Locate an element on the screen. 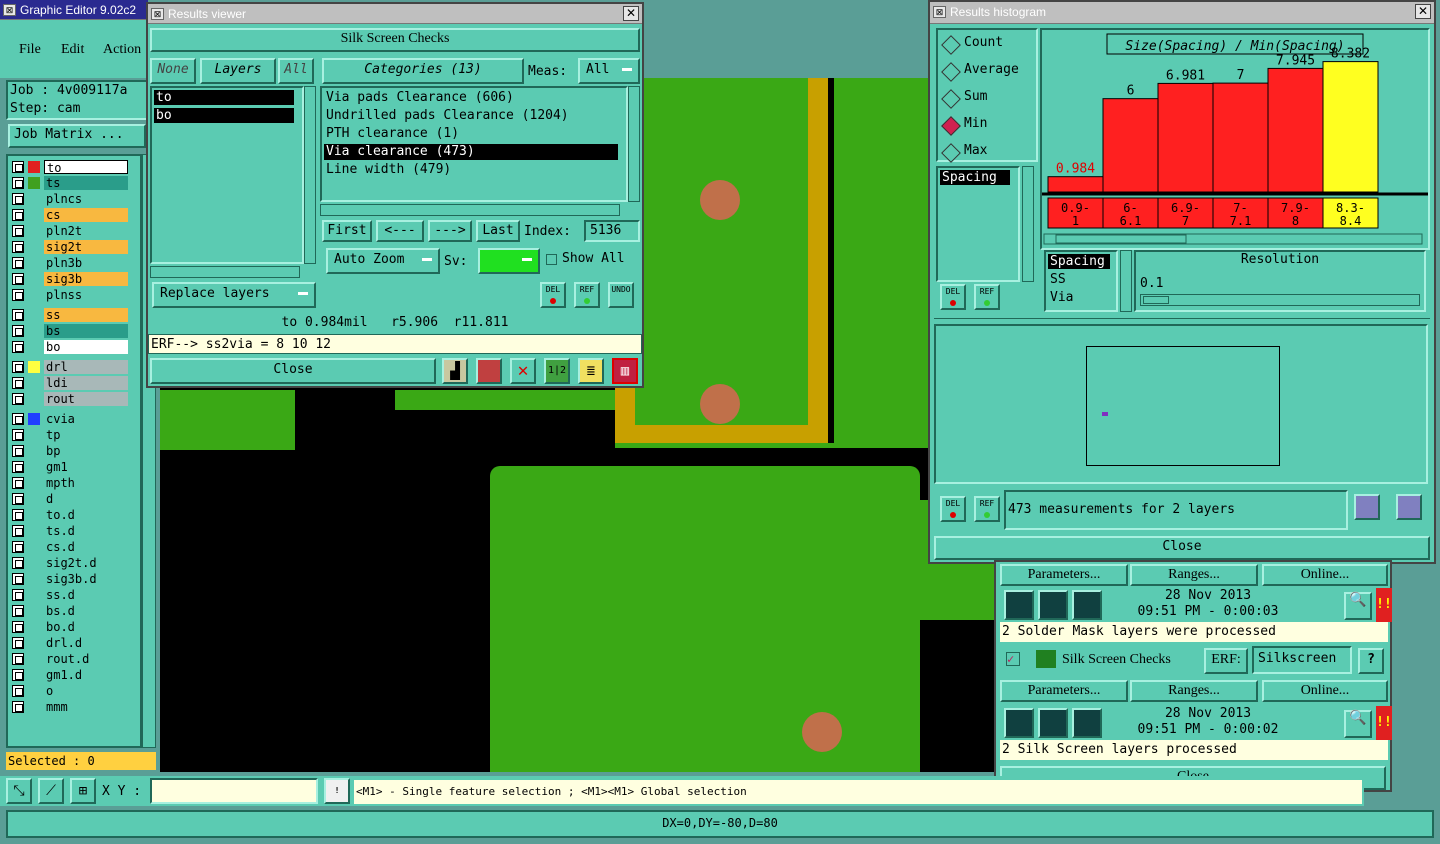  info-icon: ! is located at coordinates (337, 791).